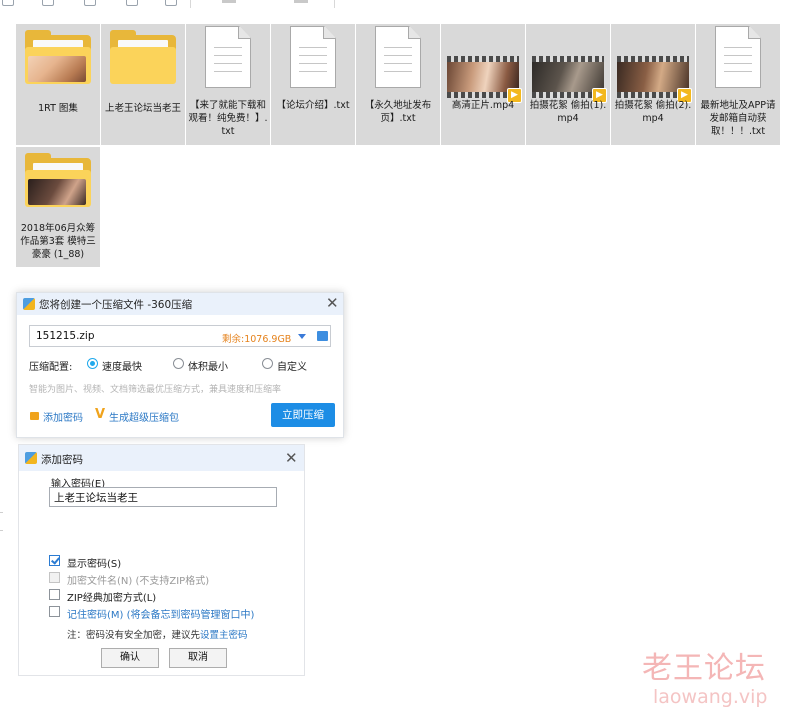 The width and height of the screenshot is (800, 719). I want to click on file-tile: 【永久地址发布页】.txt, so click(398, 84).